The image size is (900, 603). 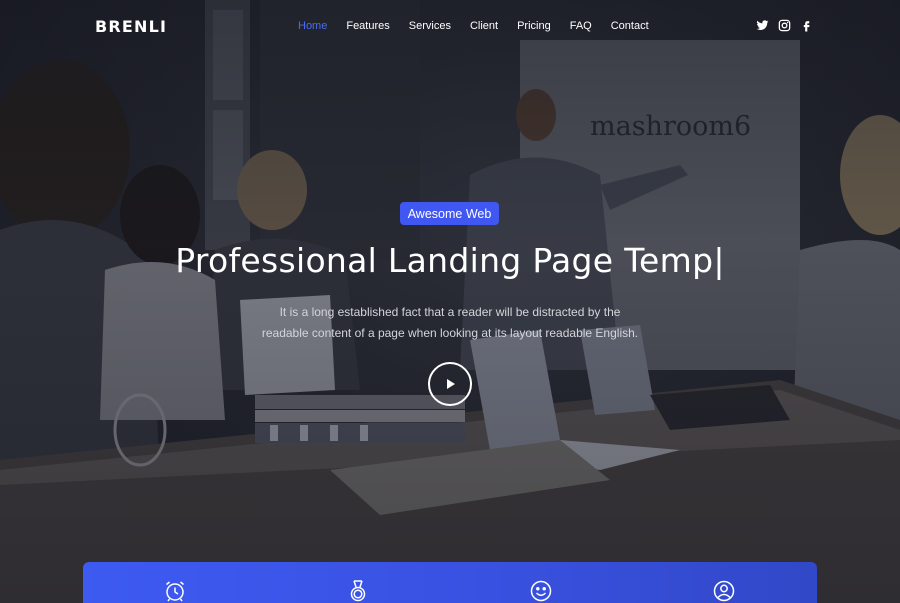 What do you see at coordinates (581, 26) in the screenshot?
I see `nav-item-faq: FAQ` at bounding box center [581, 26].